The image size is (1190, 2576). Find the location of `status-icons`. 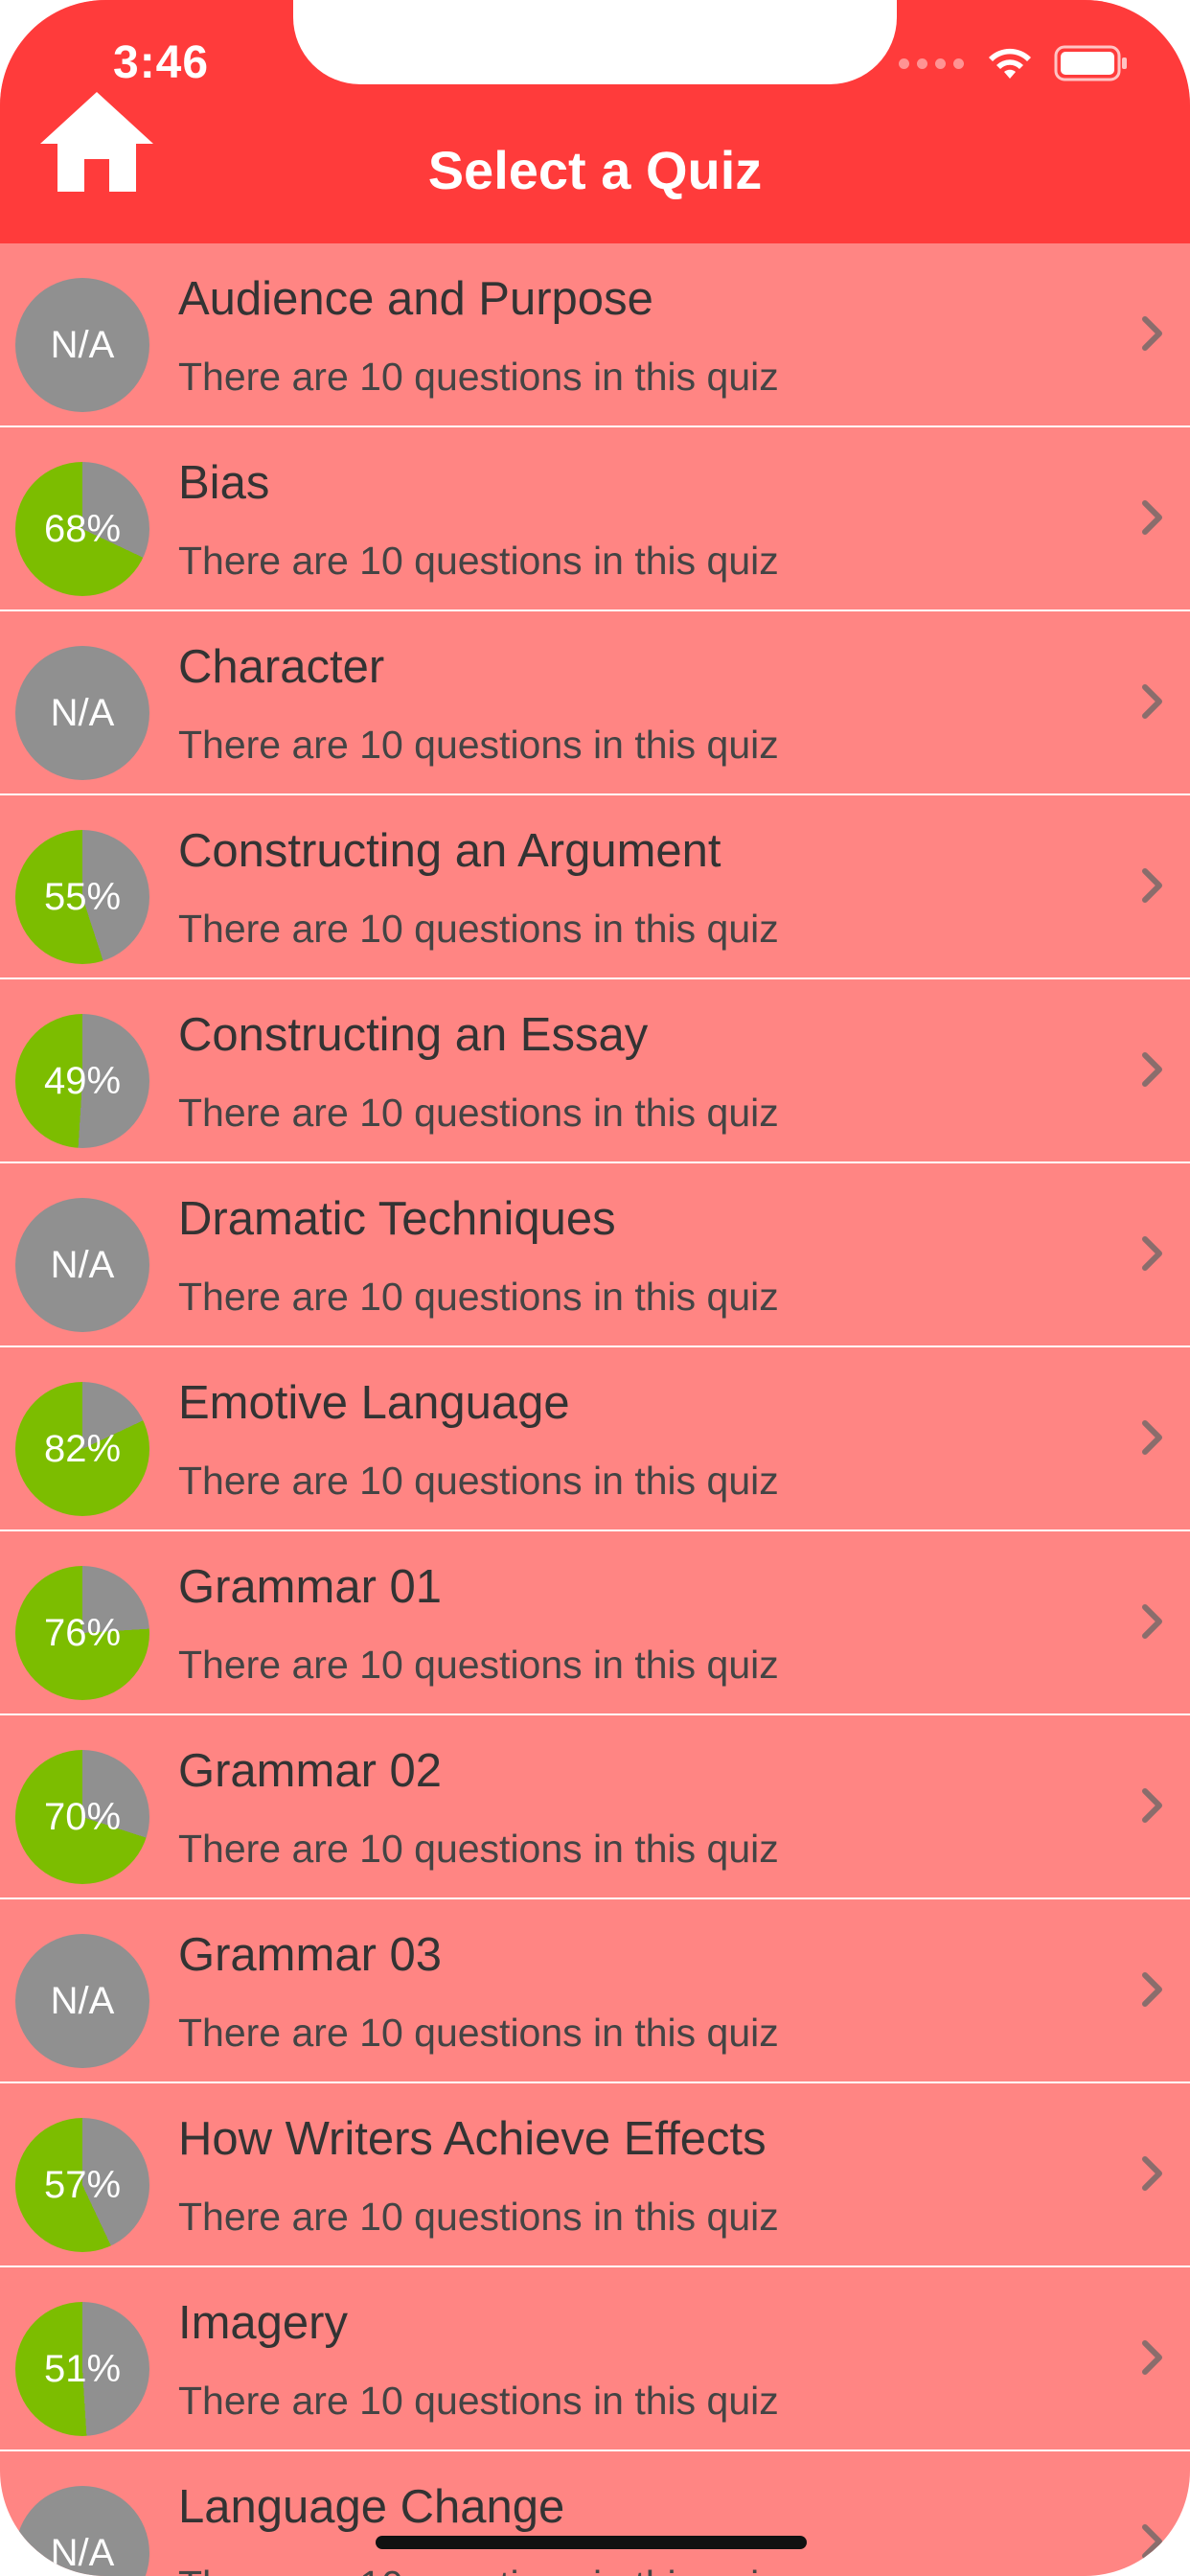

status-icons is located at coordinates (1014, 63).